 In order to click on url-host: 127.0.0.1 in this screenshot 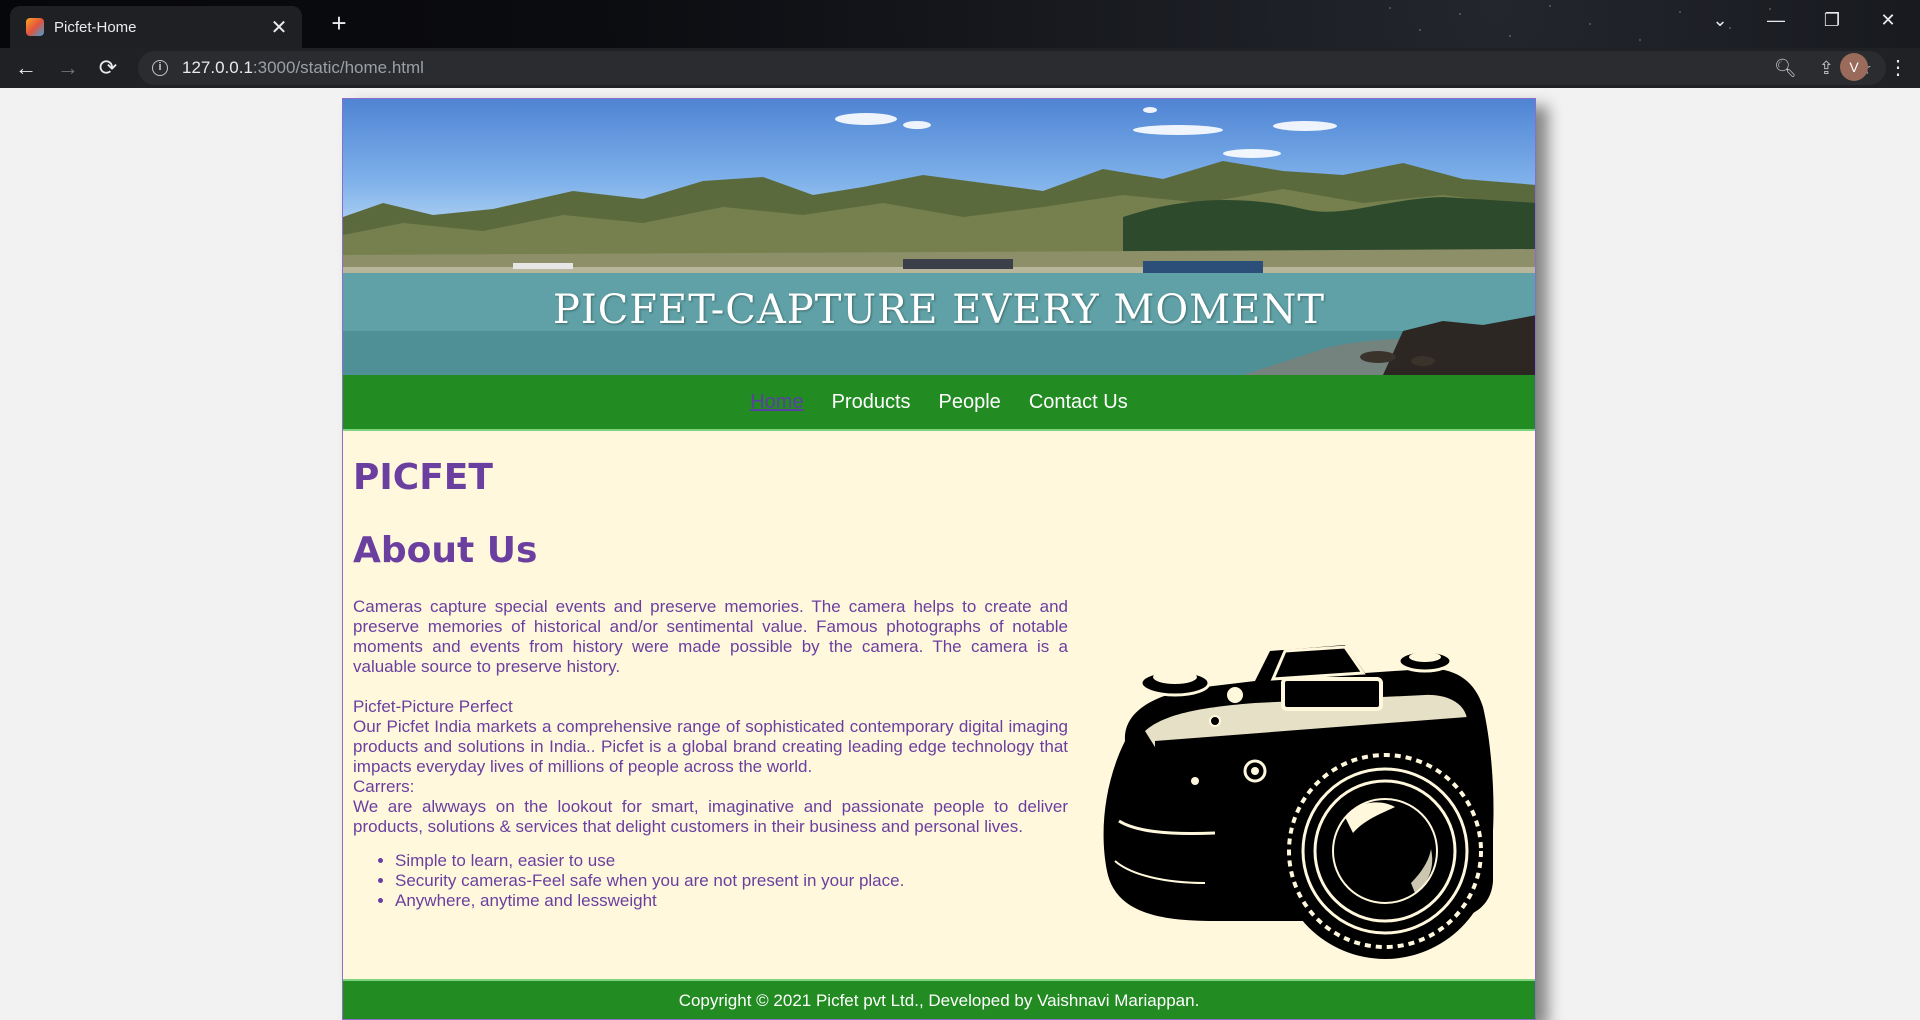, I will do `click(217, 67)`.